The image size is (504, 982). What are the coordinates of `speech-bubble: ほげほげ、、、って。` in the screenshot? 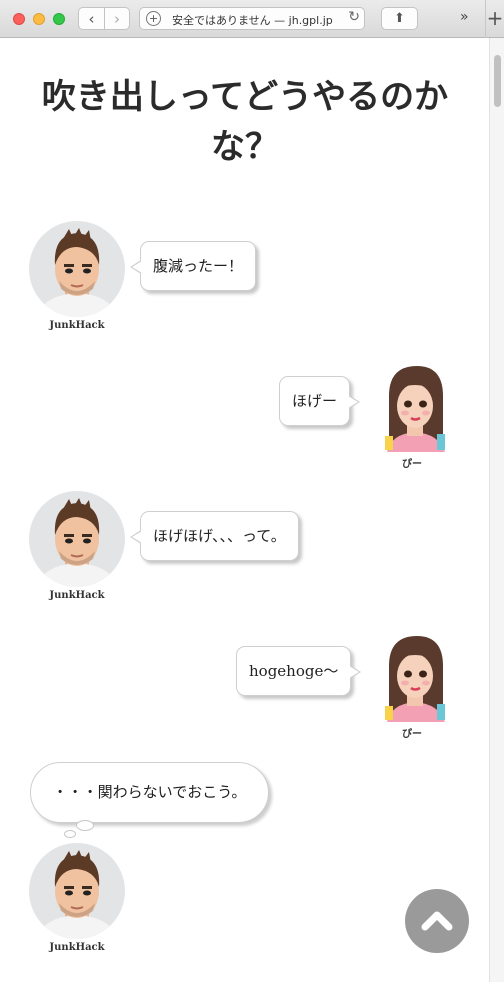 It's located at (214, 536).